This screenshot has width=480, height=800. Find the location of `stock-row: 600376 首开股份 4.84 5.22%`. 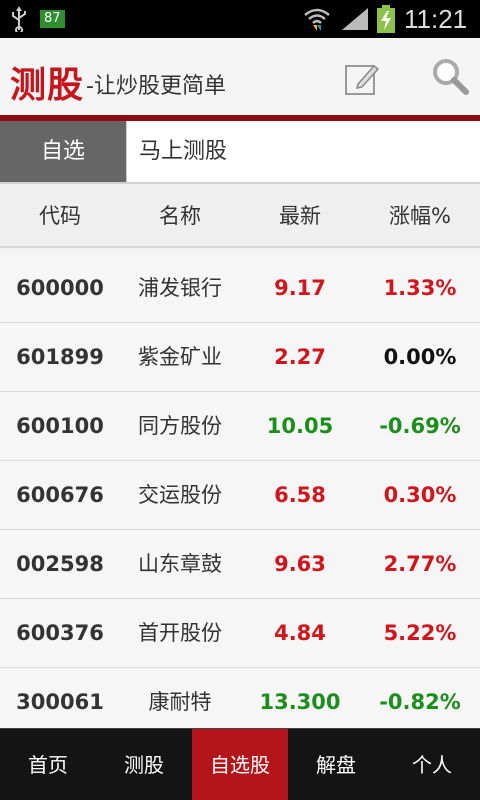

stock-row: 600376 首开股份 4.84 5.22% is located at coordinates (240, 633).